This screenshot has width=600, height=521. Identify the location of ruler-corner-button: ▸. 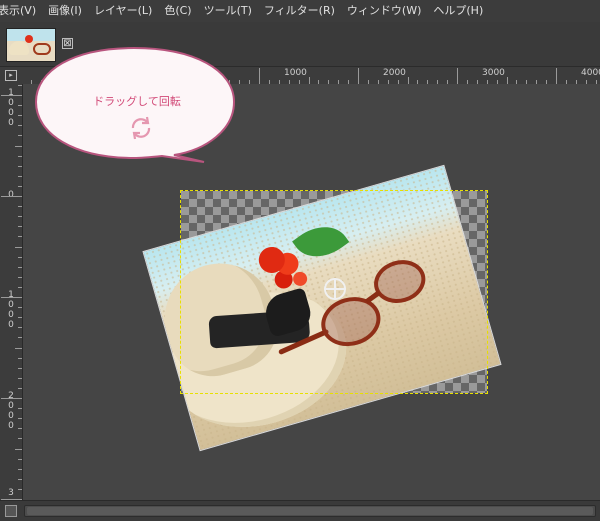
(11, 76).